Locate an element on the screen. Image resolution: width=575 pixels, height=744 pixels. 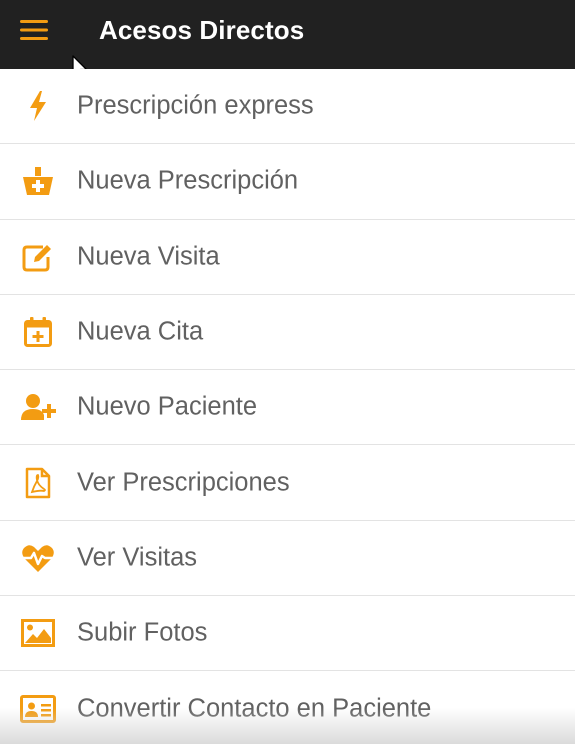
shortcut-label: Nueva Cita is located at coordinates (140, 331).